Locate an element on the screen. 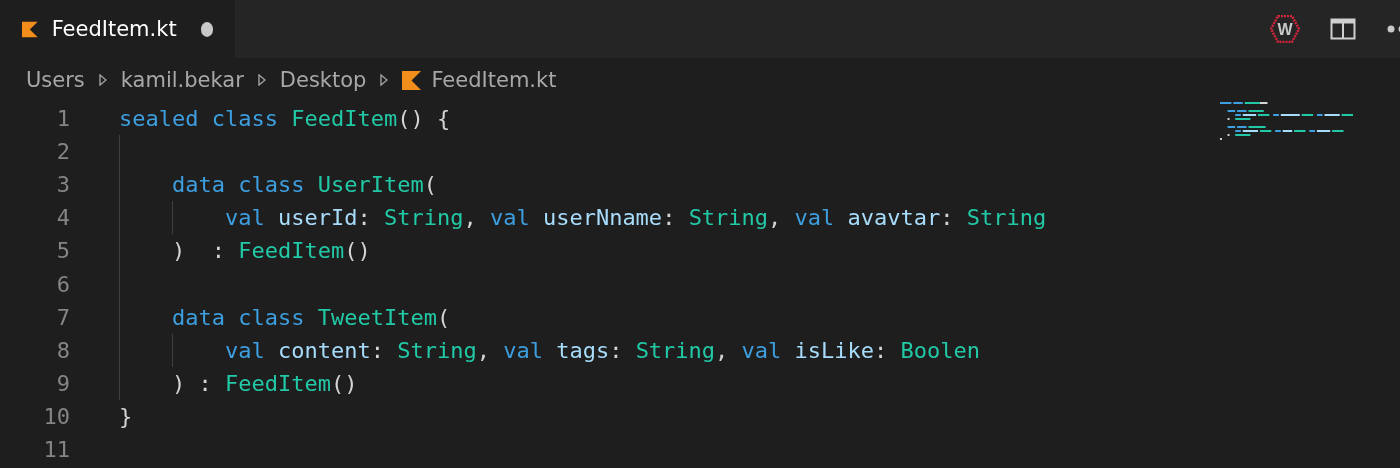 The image size is (1400, 468). split-editor-icon is located at coordinates (1343, 29).